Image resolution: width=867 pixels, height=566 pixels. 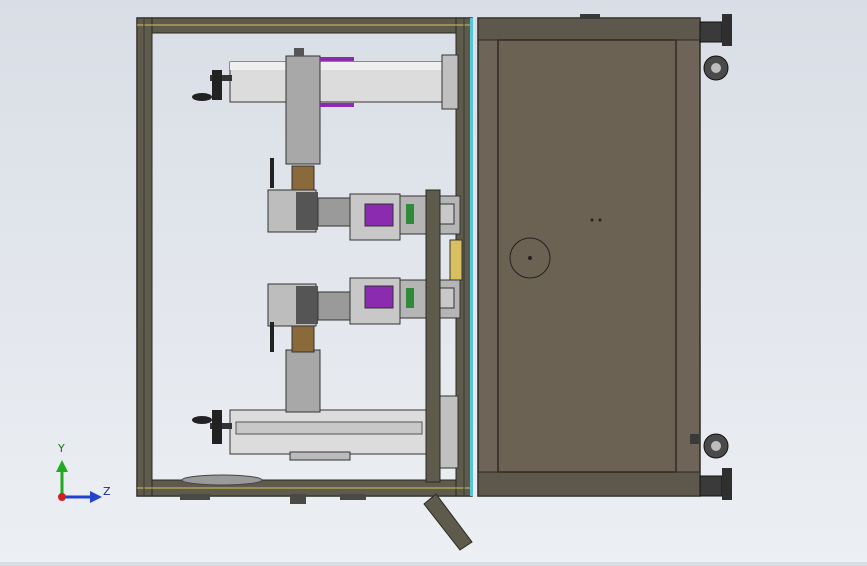 What do you see at coordinates (212, 85) in the screenshot?
I see `top-handwheel` at bounding box center [212, 85].